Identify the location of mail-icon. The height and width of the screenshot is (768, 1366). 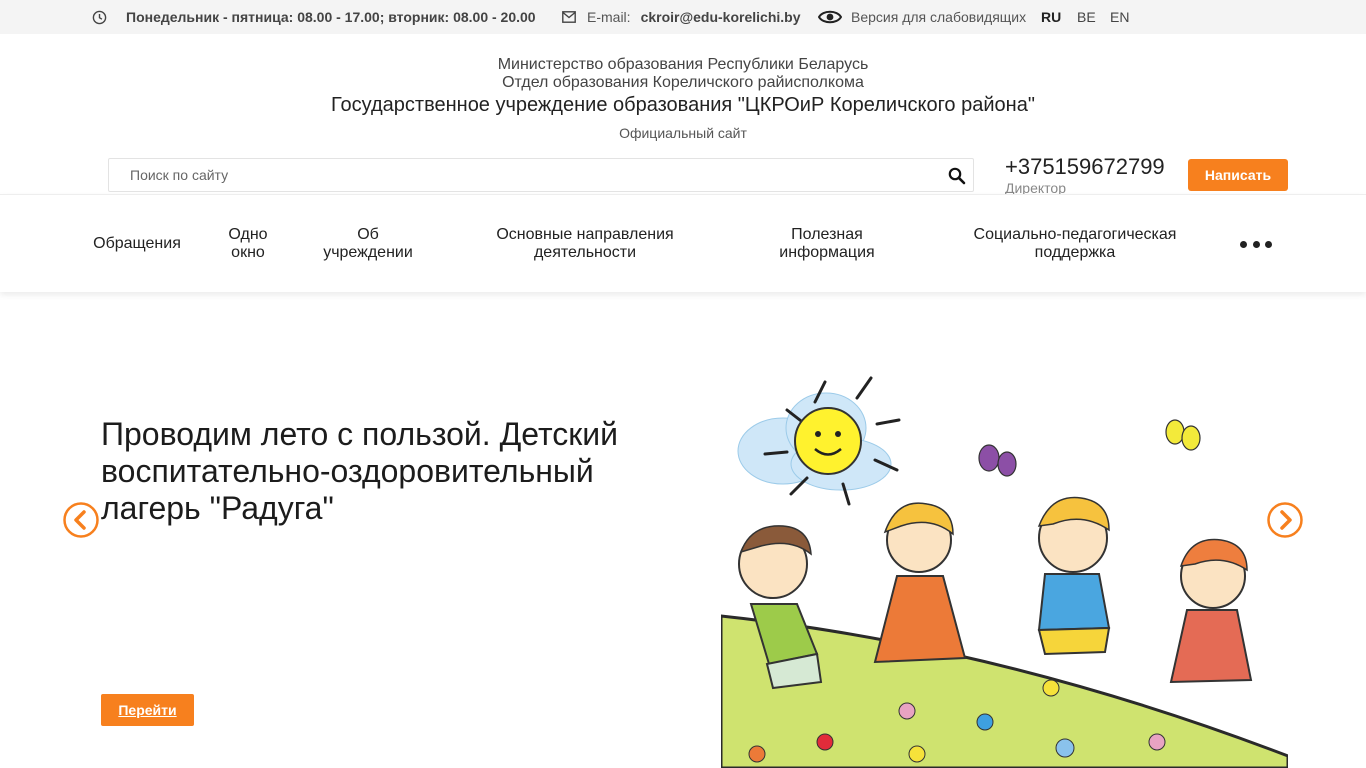
(569, 17).